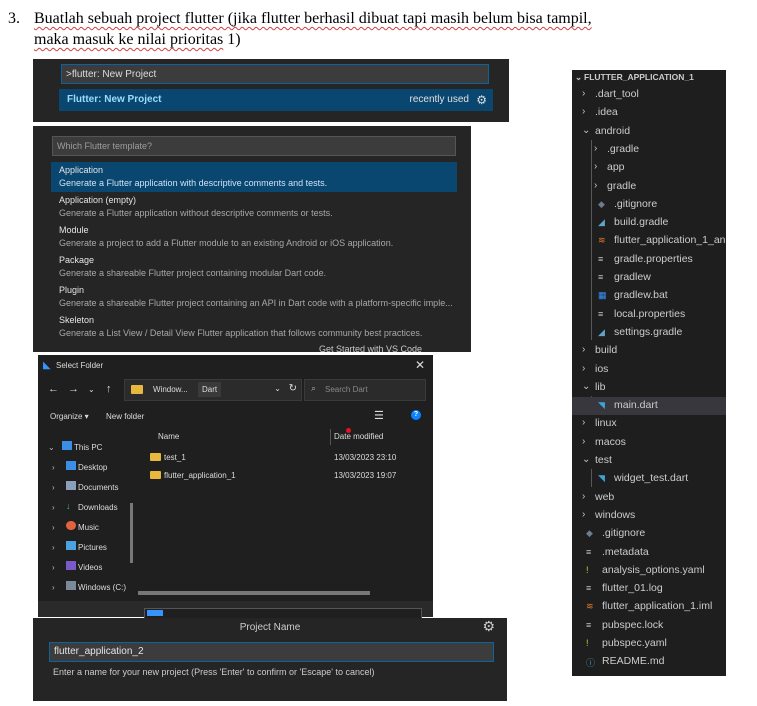 This screenshot has width=757, height=706. I want to click on sidebar-item-windows-c: › Windows (C:), so click(96, 588).